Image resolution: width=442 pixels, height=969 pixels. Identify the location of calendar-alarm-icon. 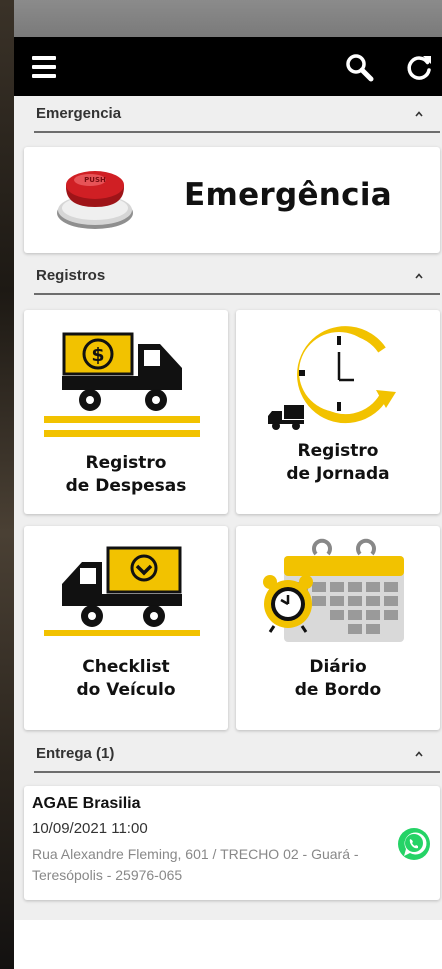
(333, 590).